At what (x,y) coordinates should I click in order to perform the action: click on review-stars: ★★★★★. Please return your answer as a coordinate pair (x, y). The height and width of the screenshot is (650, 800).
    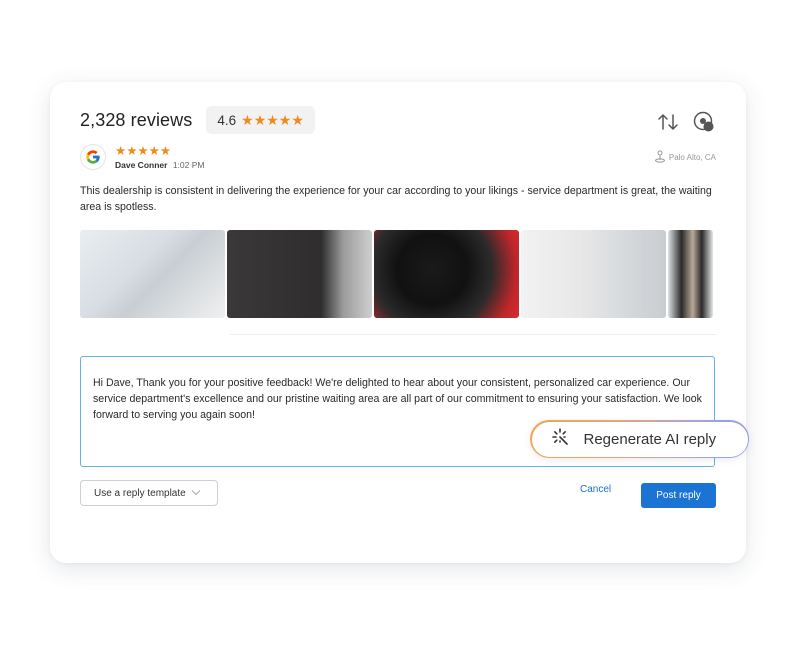
    Looking at the image, I should click on (143, 150).